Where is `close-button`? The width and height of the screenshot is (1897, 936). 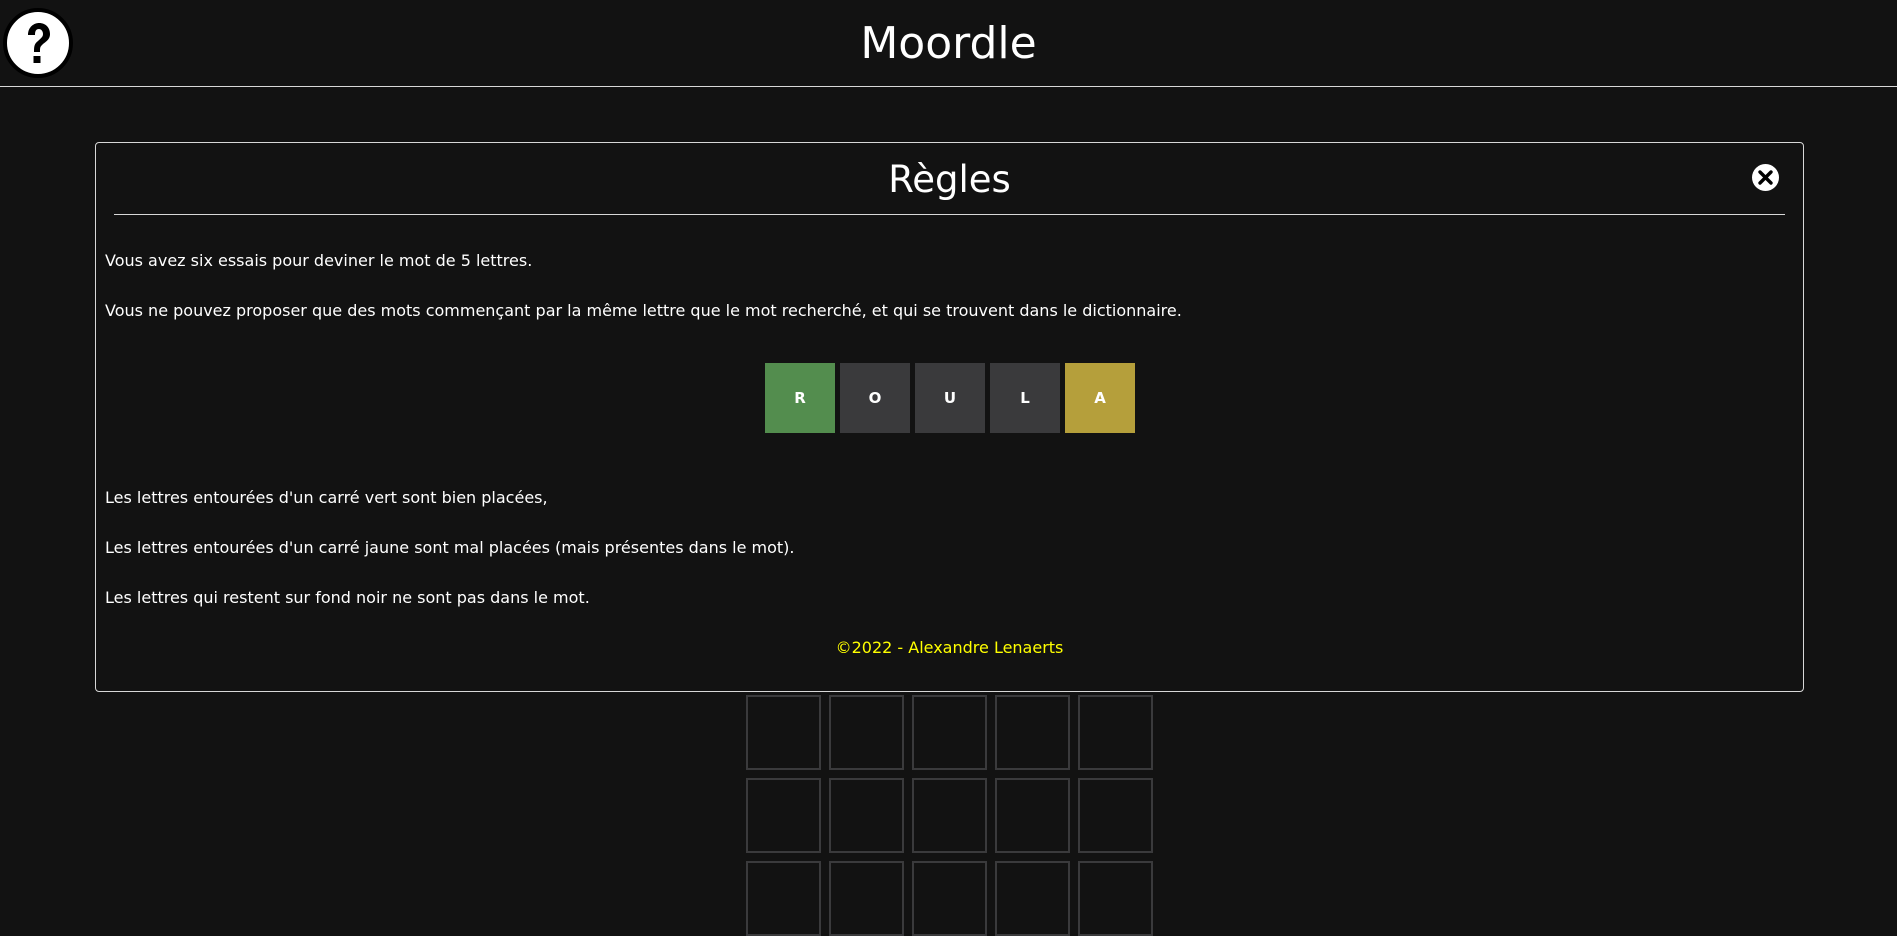 close-button is located at coordinates (1765, 177).